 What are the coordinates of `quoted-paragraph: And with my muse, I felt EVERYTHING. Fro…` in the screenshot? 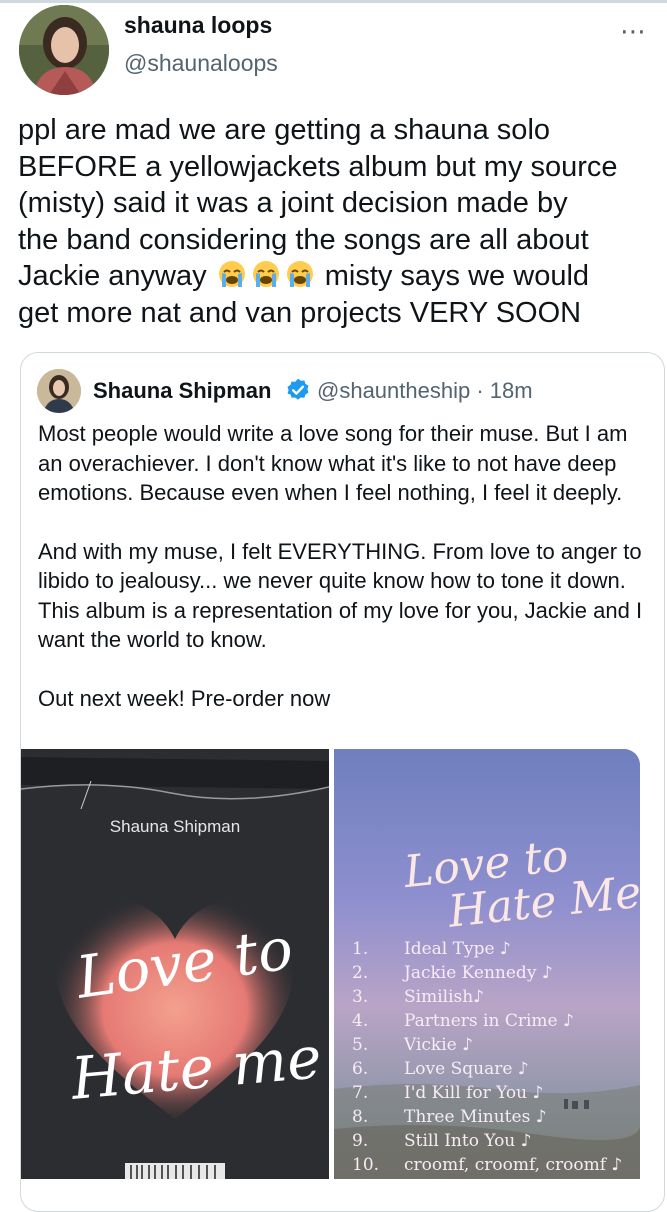 It's located at (340, 595).